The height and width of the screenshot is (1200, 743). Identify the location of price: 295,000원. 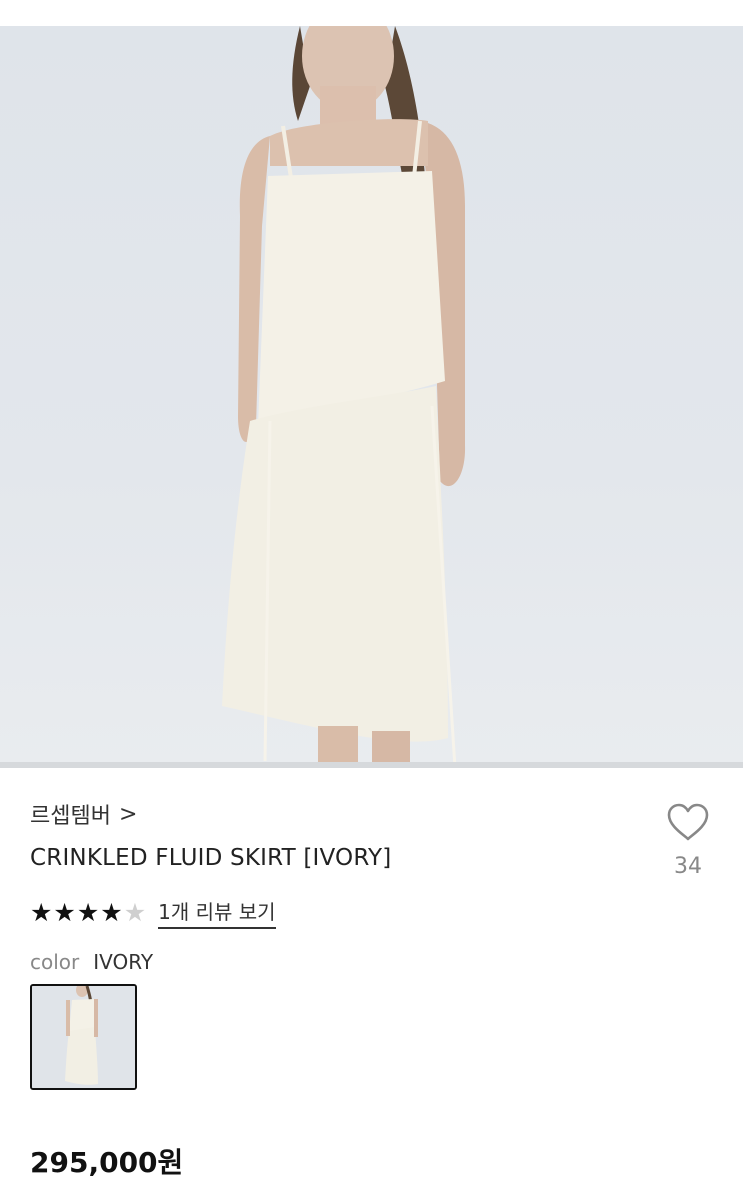
(107, 1162).